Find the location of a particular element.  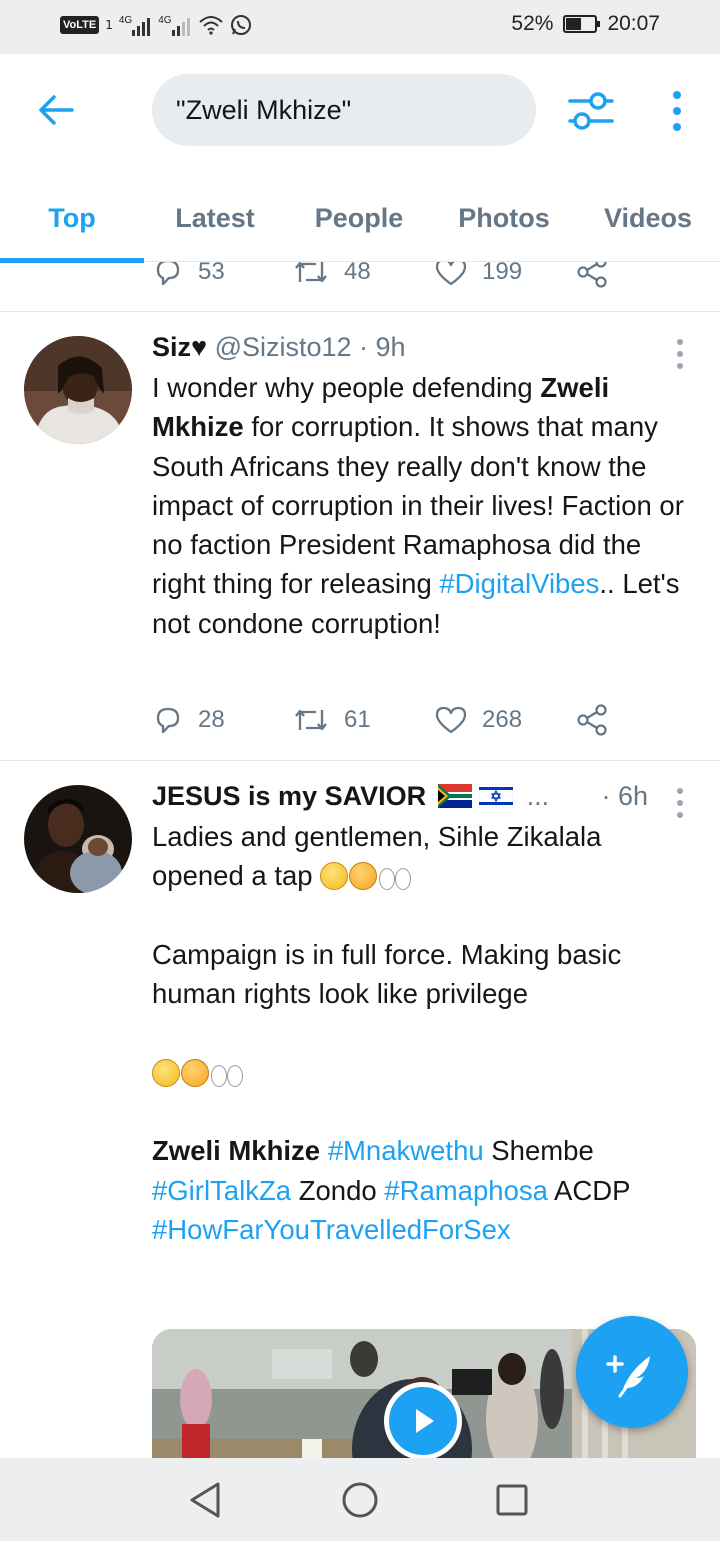

like-button: 199 is located at coordinates (505, 274).